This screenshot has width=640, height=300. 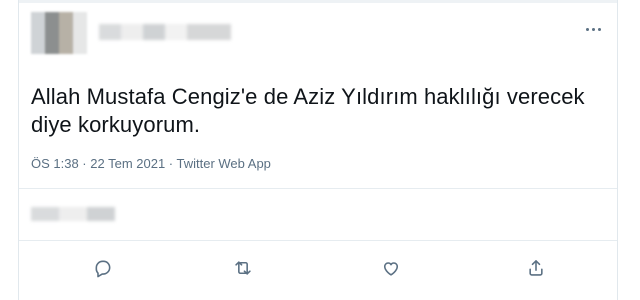 I want to click on share-icon, so click(x=536, y=268).